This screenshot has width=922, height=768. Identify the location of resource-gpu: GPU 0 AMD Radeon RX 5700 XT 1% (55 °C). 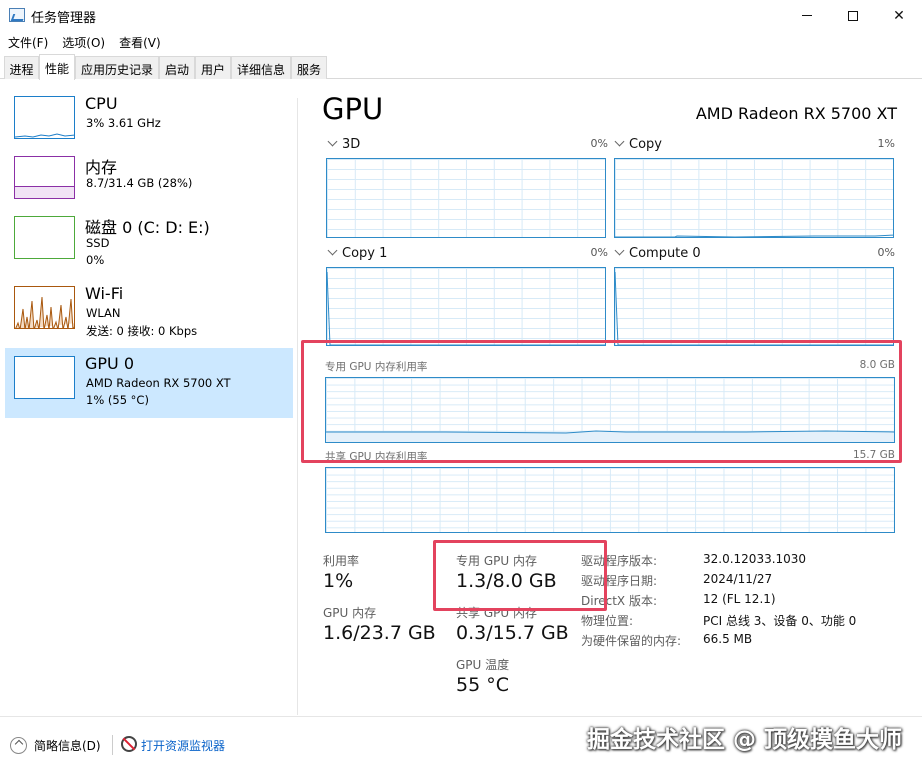
(149, 383).